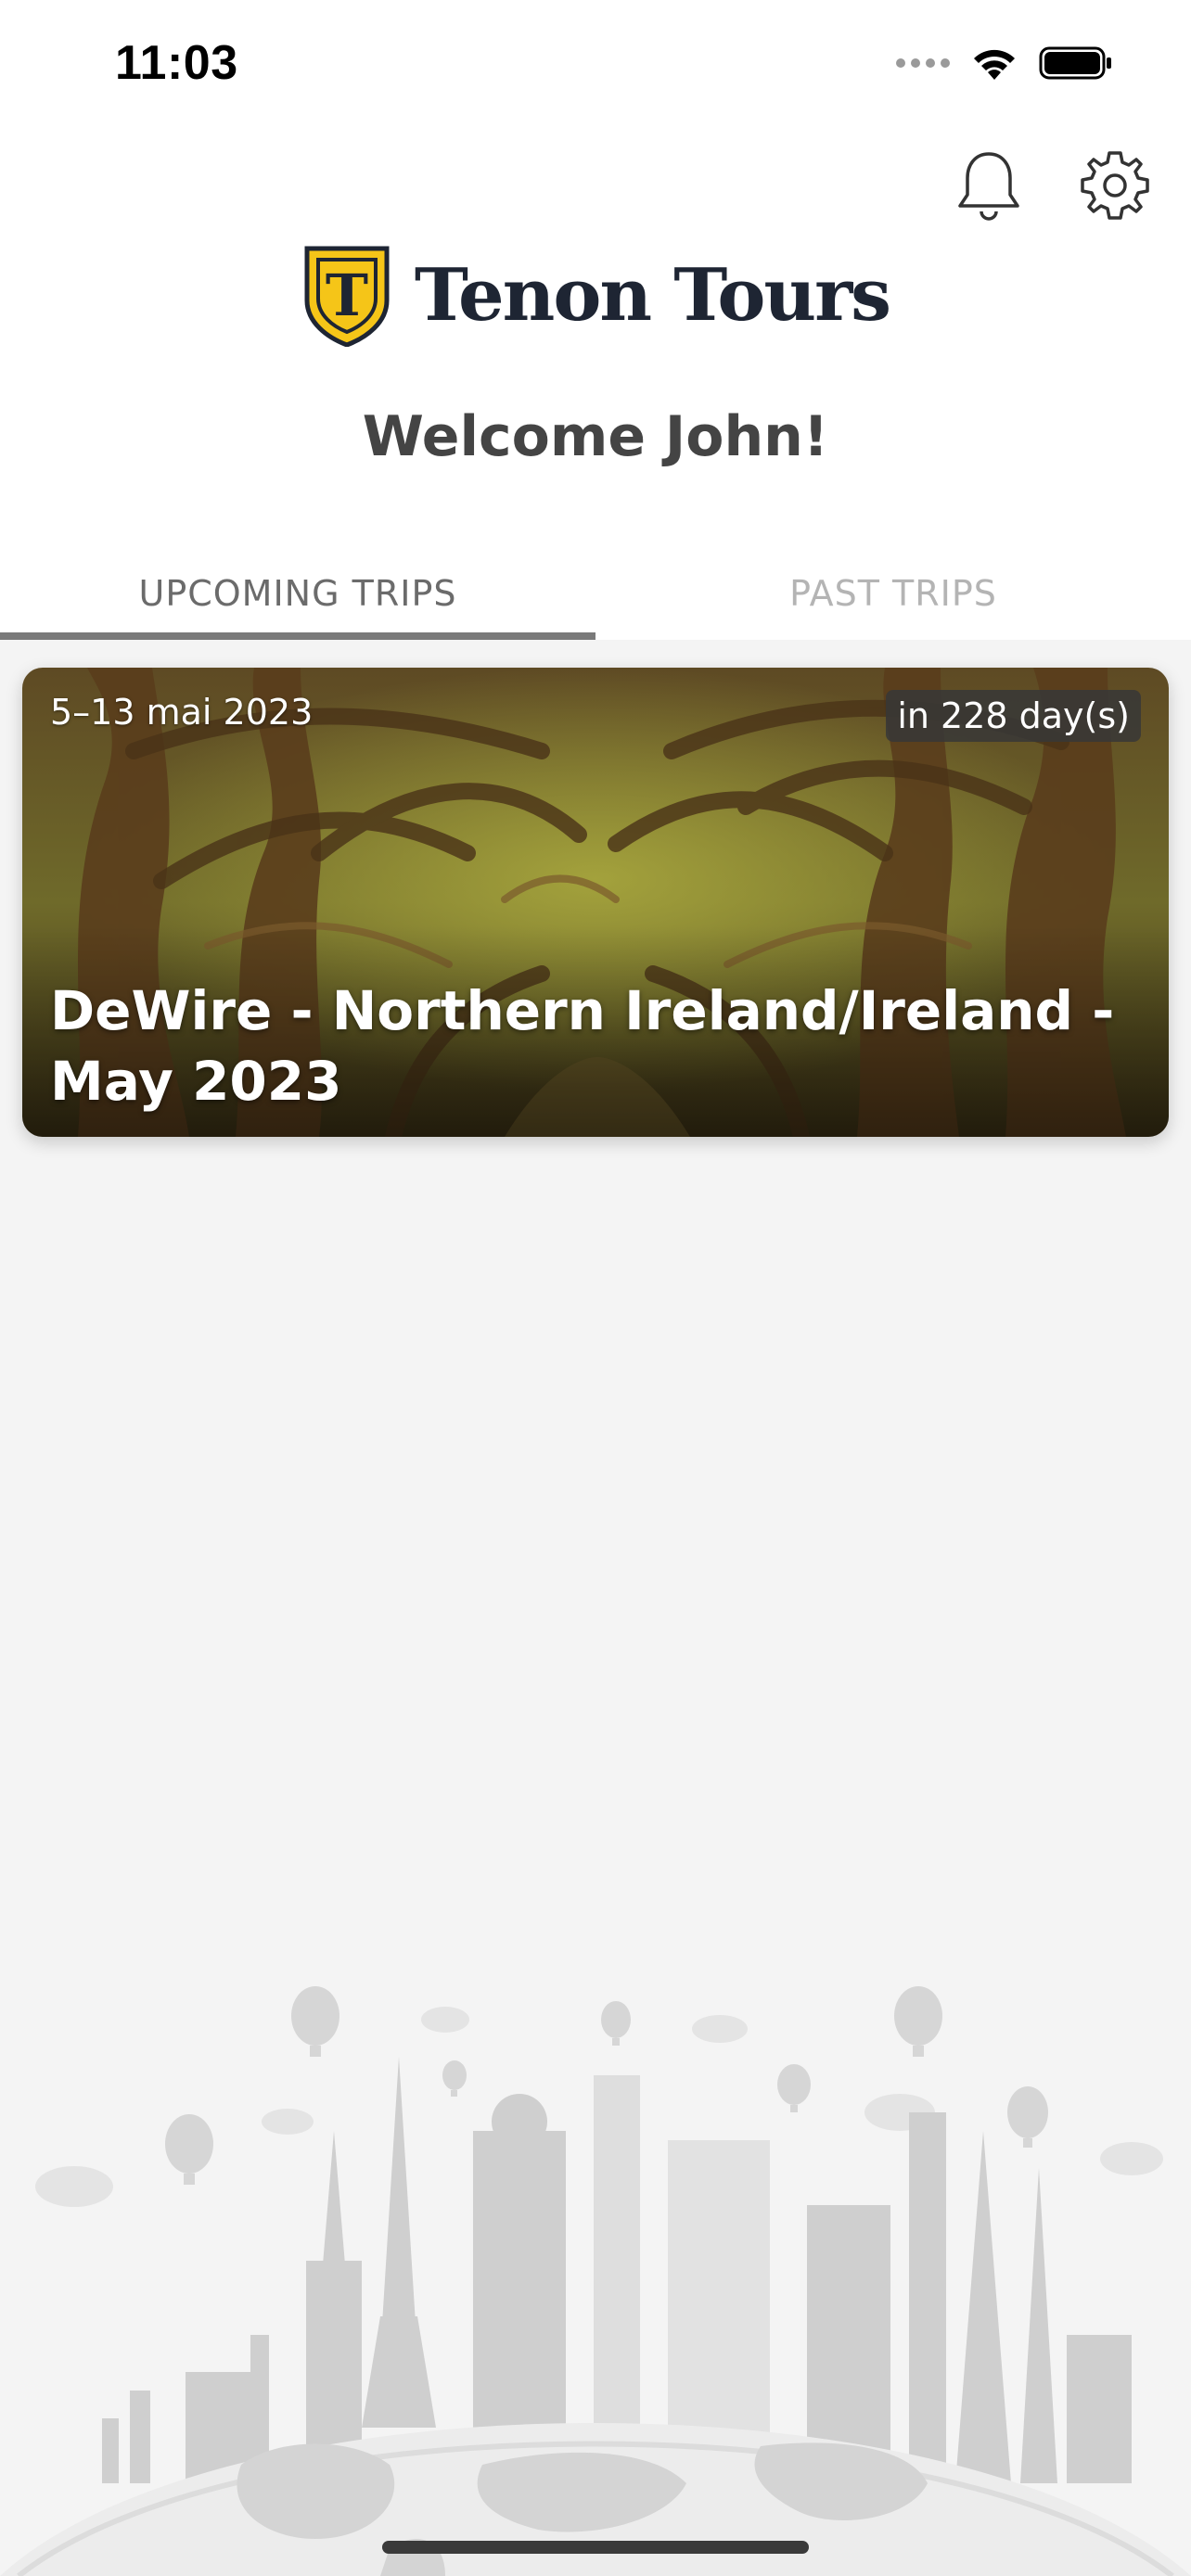 The height and width of the screenshot is (2576, 1191). Describe the element at coordinates (595, 2547) in the screenshot. I see `home-indicator` at that location.